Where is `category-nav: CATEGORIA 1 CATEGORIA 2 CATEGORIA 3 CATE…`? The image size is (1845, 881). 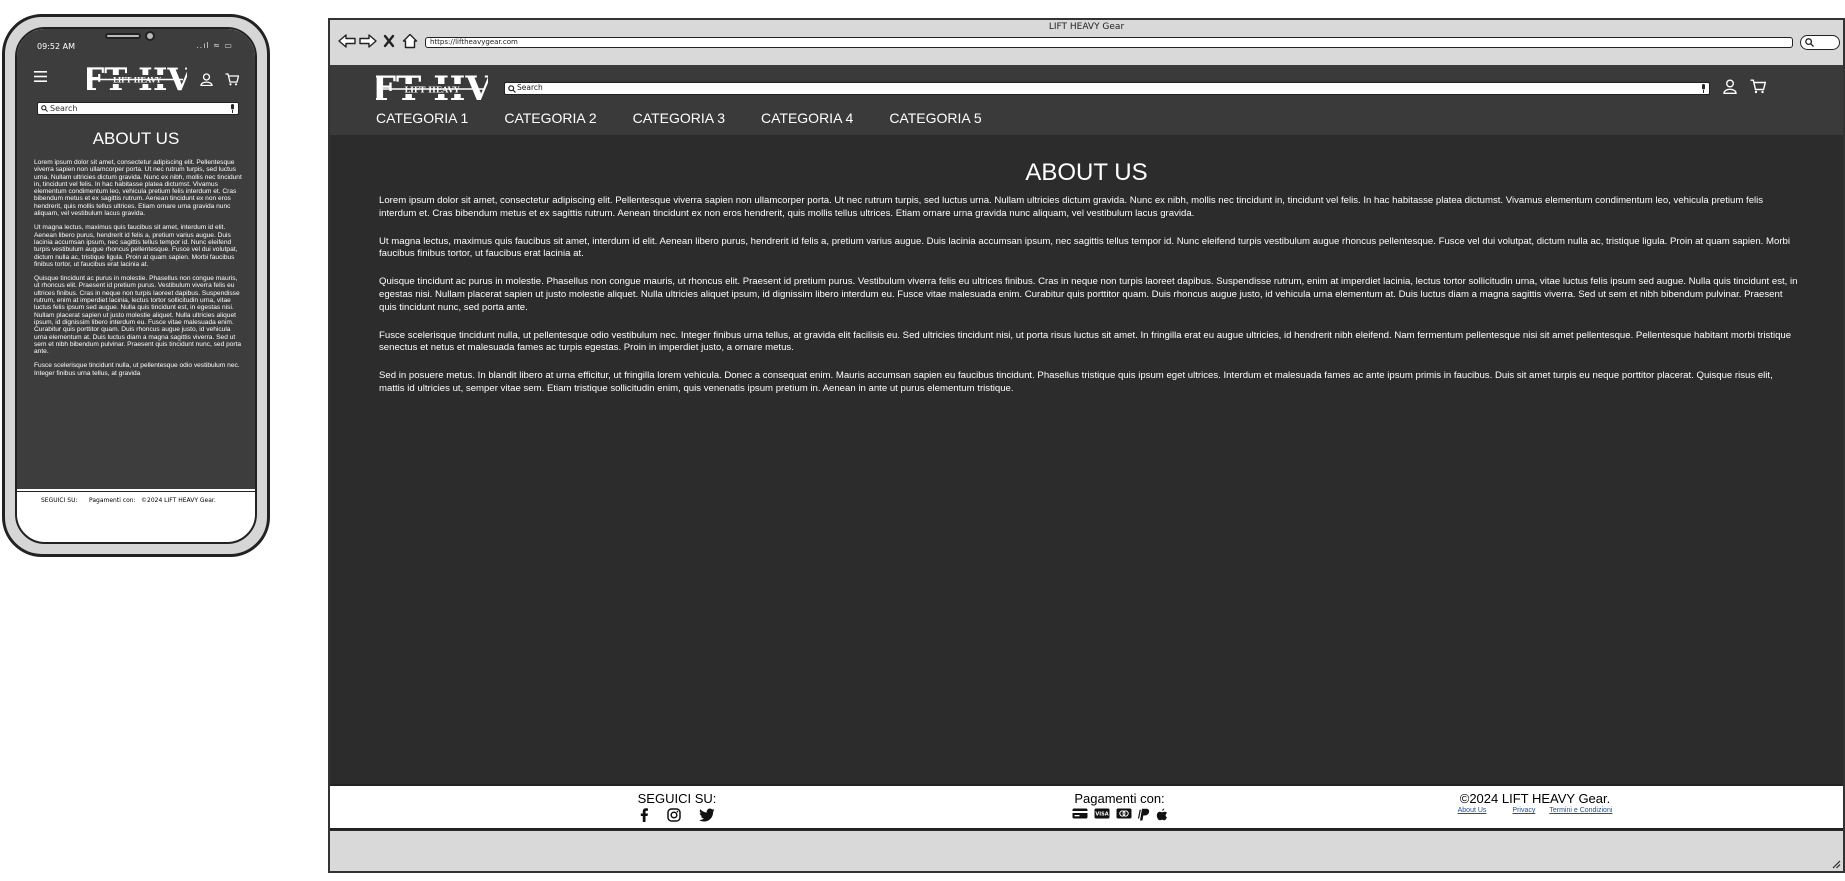
category-nav: CATEGORIA 1 CATEGORIA 2 CATEGORIA 3 CATE… is located at coordinates (697, 120).